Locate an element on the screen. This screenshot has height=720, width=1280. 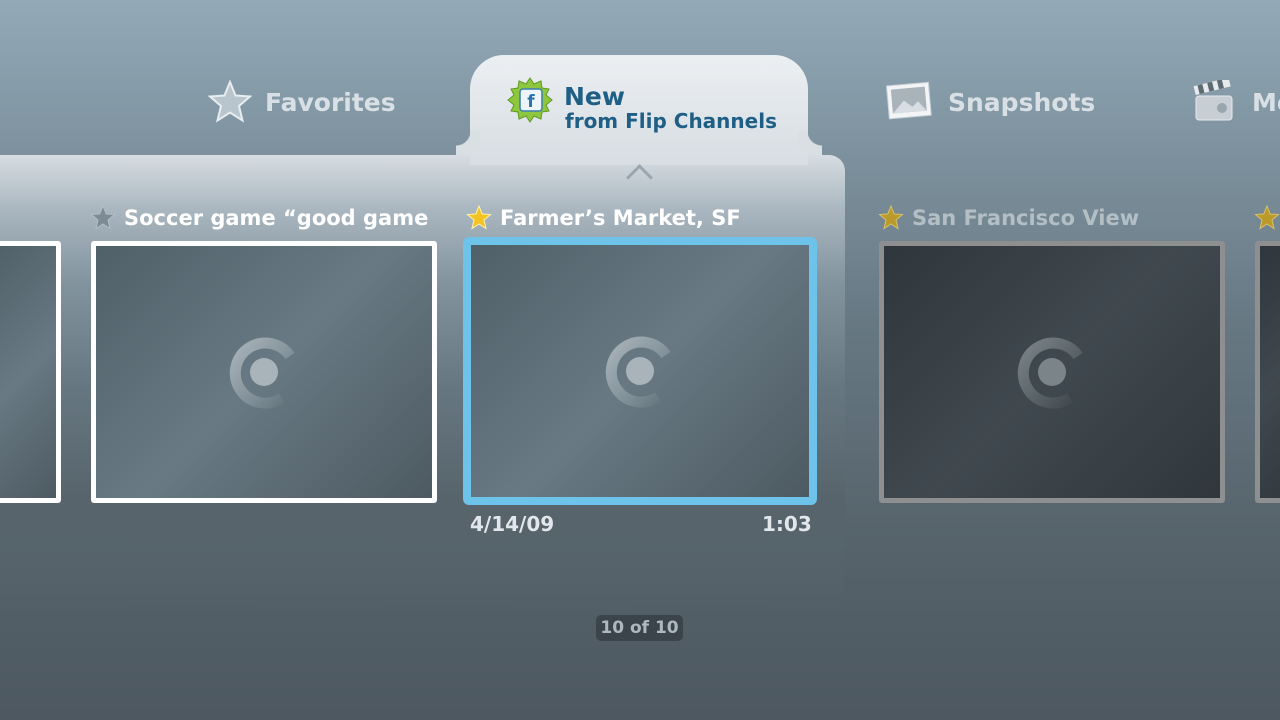
tab-movies-label: Mo is located at coordinates (1266, 102).